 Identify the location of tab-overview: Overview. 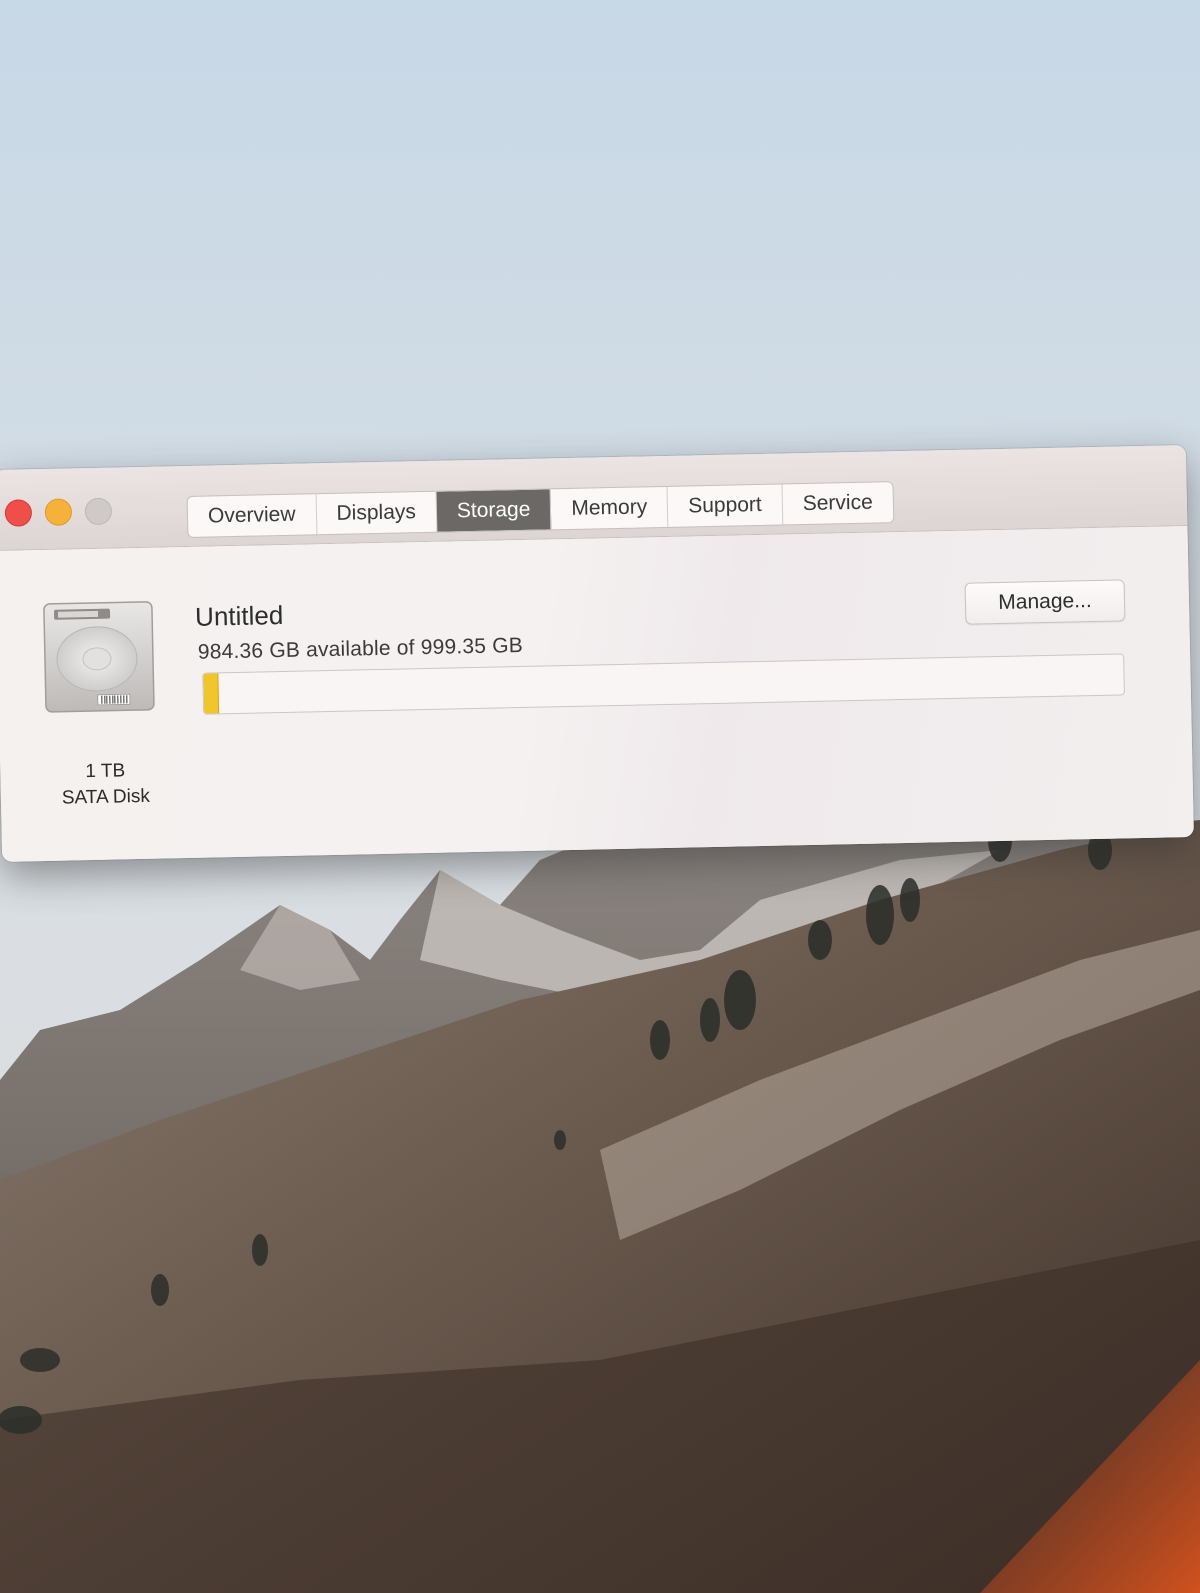
(252, 515).